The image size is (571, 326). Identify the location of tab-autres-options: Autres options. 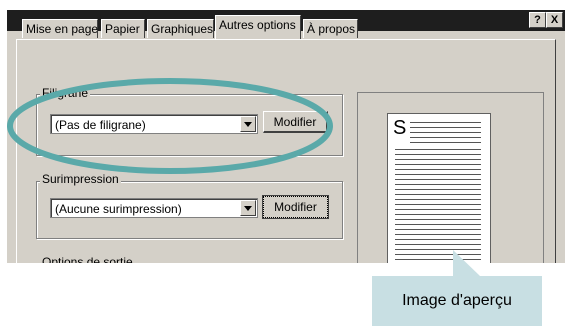
(258, 27).